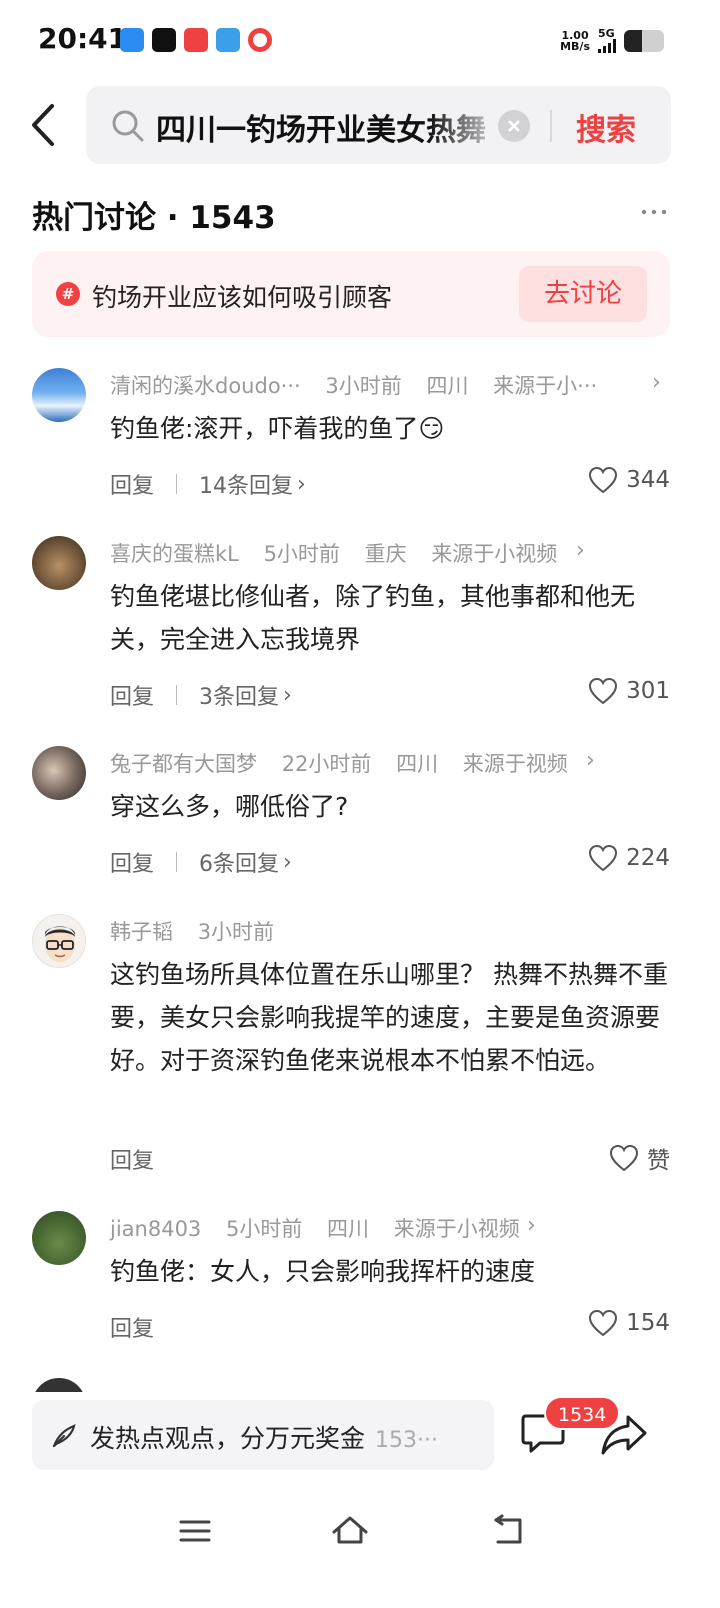 This screenshot has width=720, height=1608. I want to click on comment-meta: 兔子都有大国梦 22小时前 四川 来源于视频, so click(348, 763).